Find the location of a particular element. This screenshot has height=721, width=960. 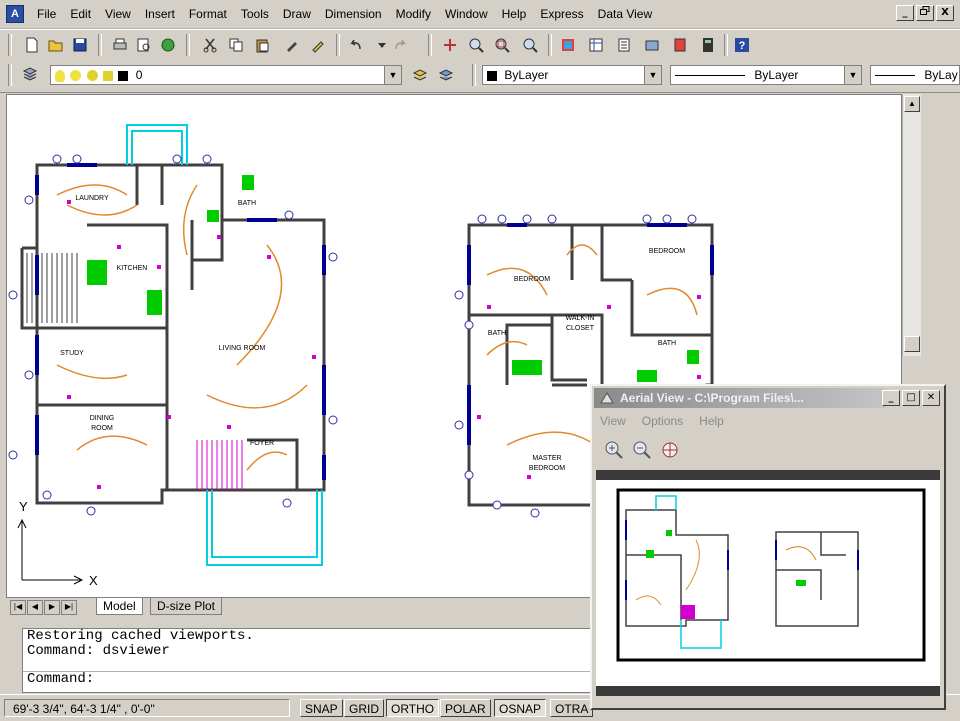

close-button: ✕ is located at coordinates (931, 398).